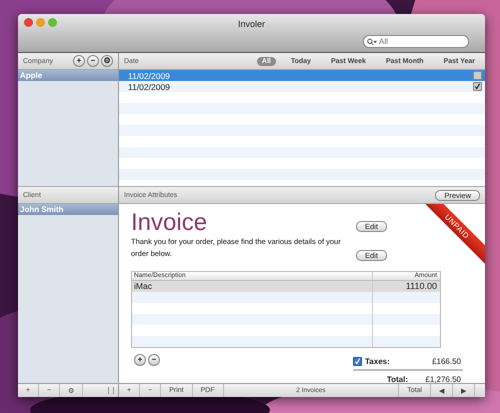  Describe the element at coordinates (416, 41) in the screenshot. I see `search-field: All` at that location.